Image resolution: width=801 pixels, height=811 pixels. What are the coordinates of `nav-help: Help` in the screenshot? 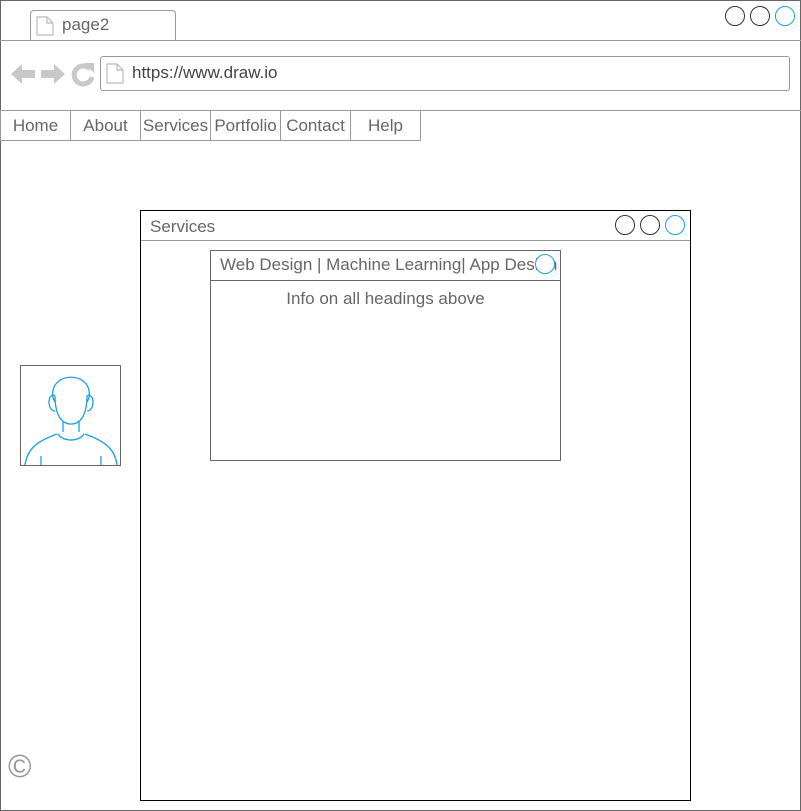 It's located at (385, 125).